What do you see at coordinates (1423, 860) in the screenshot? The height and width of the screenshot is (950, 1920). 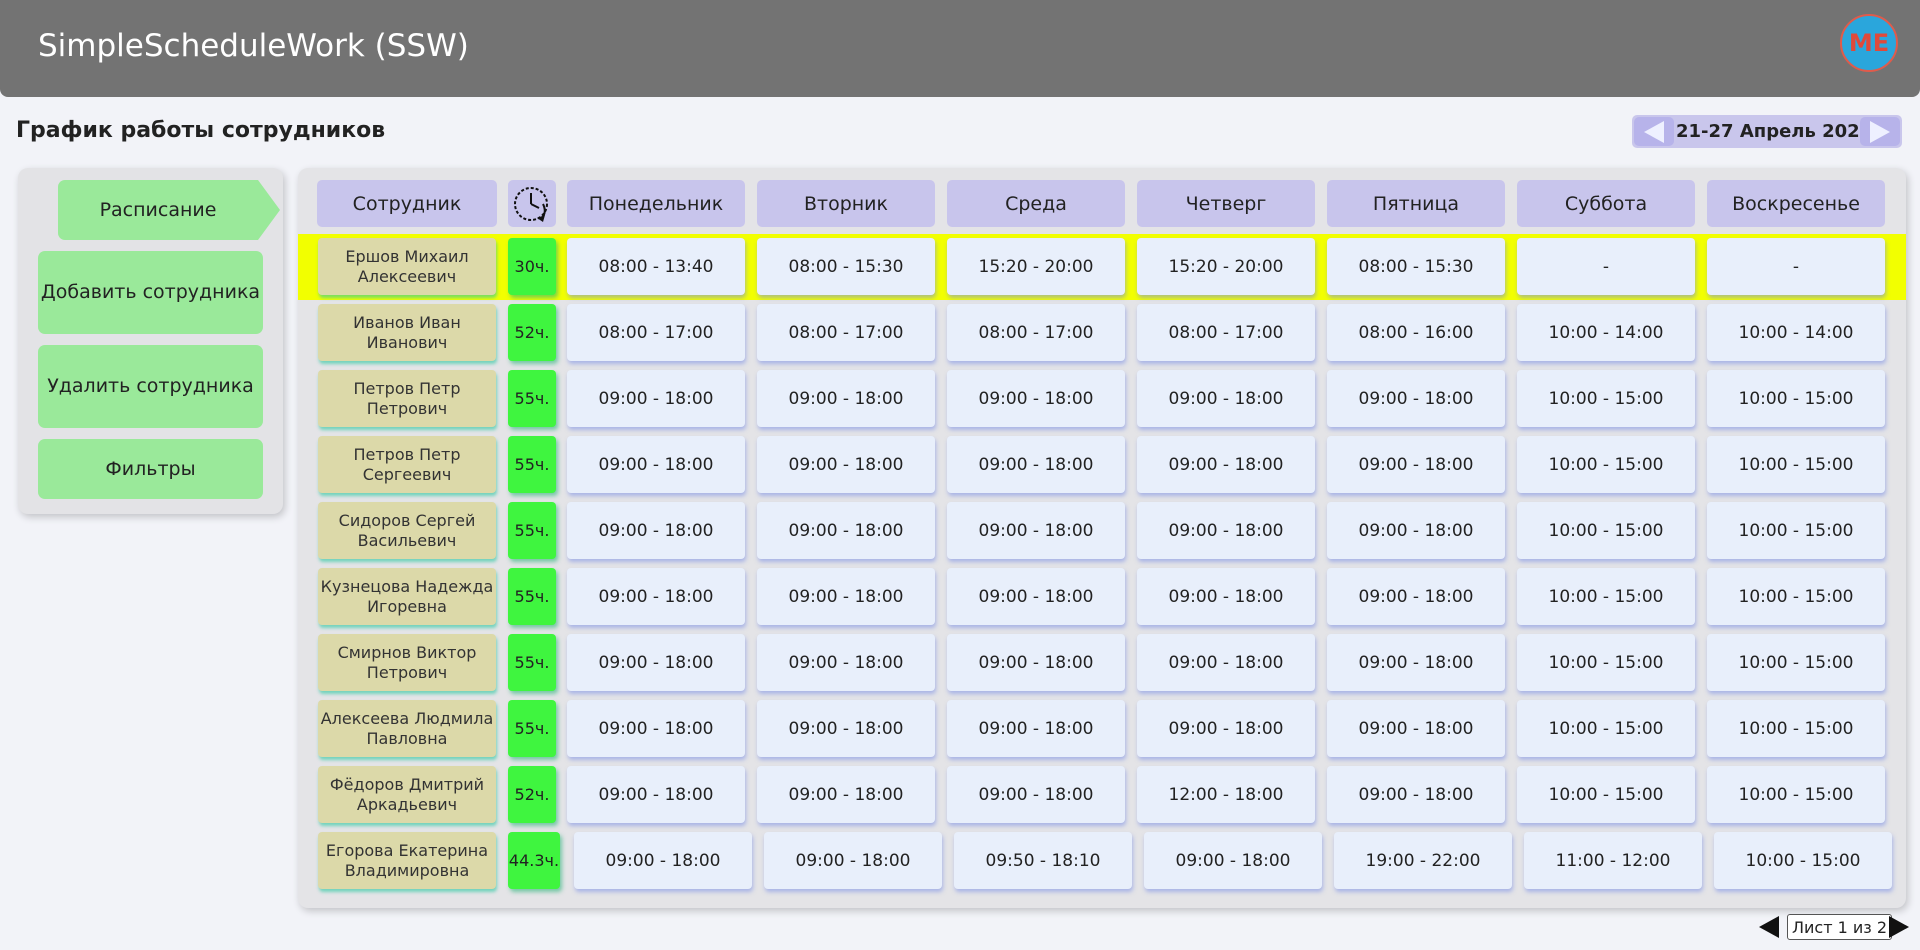 I see `shift-cell: 19:00 - 22:00` at bounding box center [1423, 860].